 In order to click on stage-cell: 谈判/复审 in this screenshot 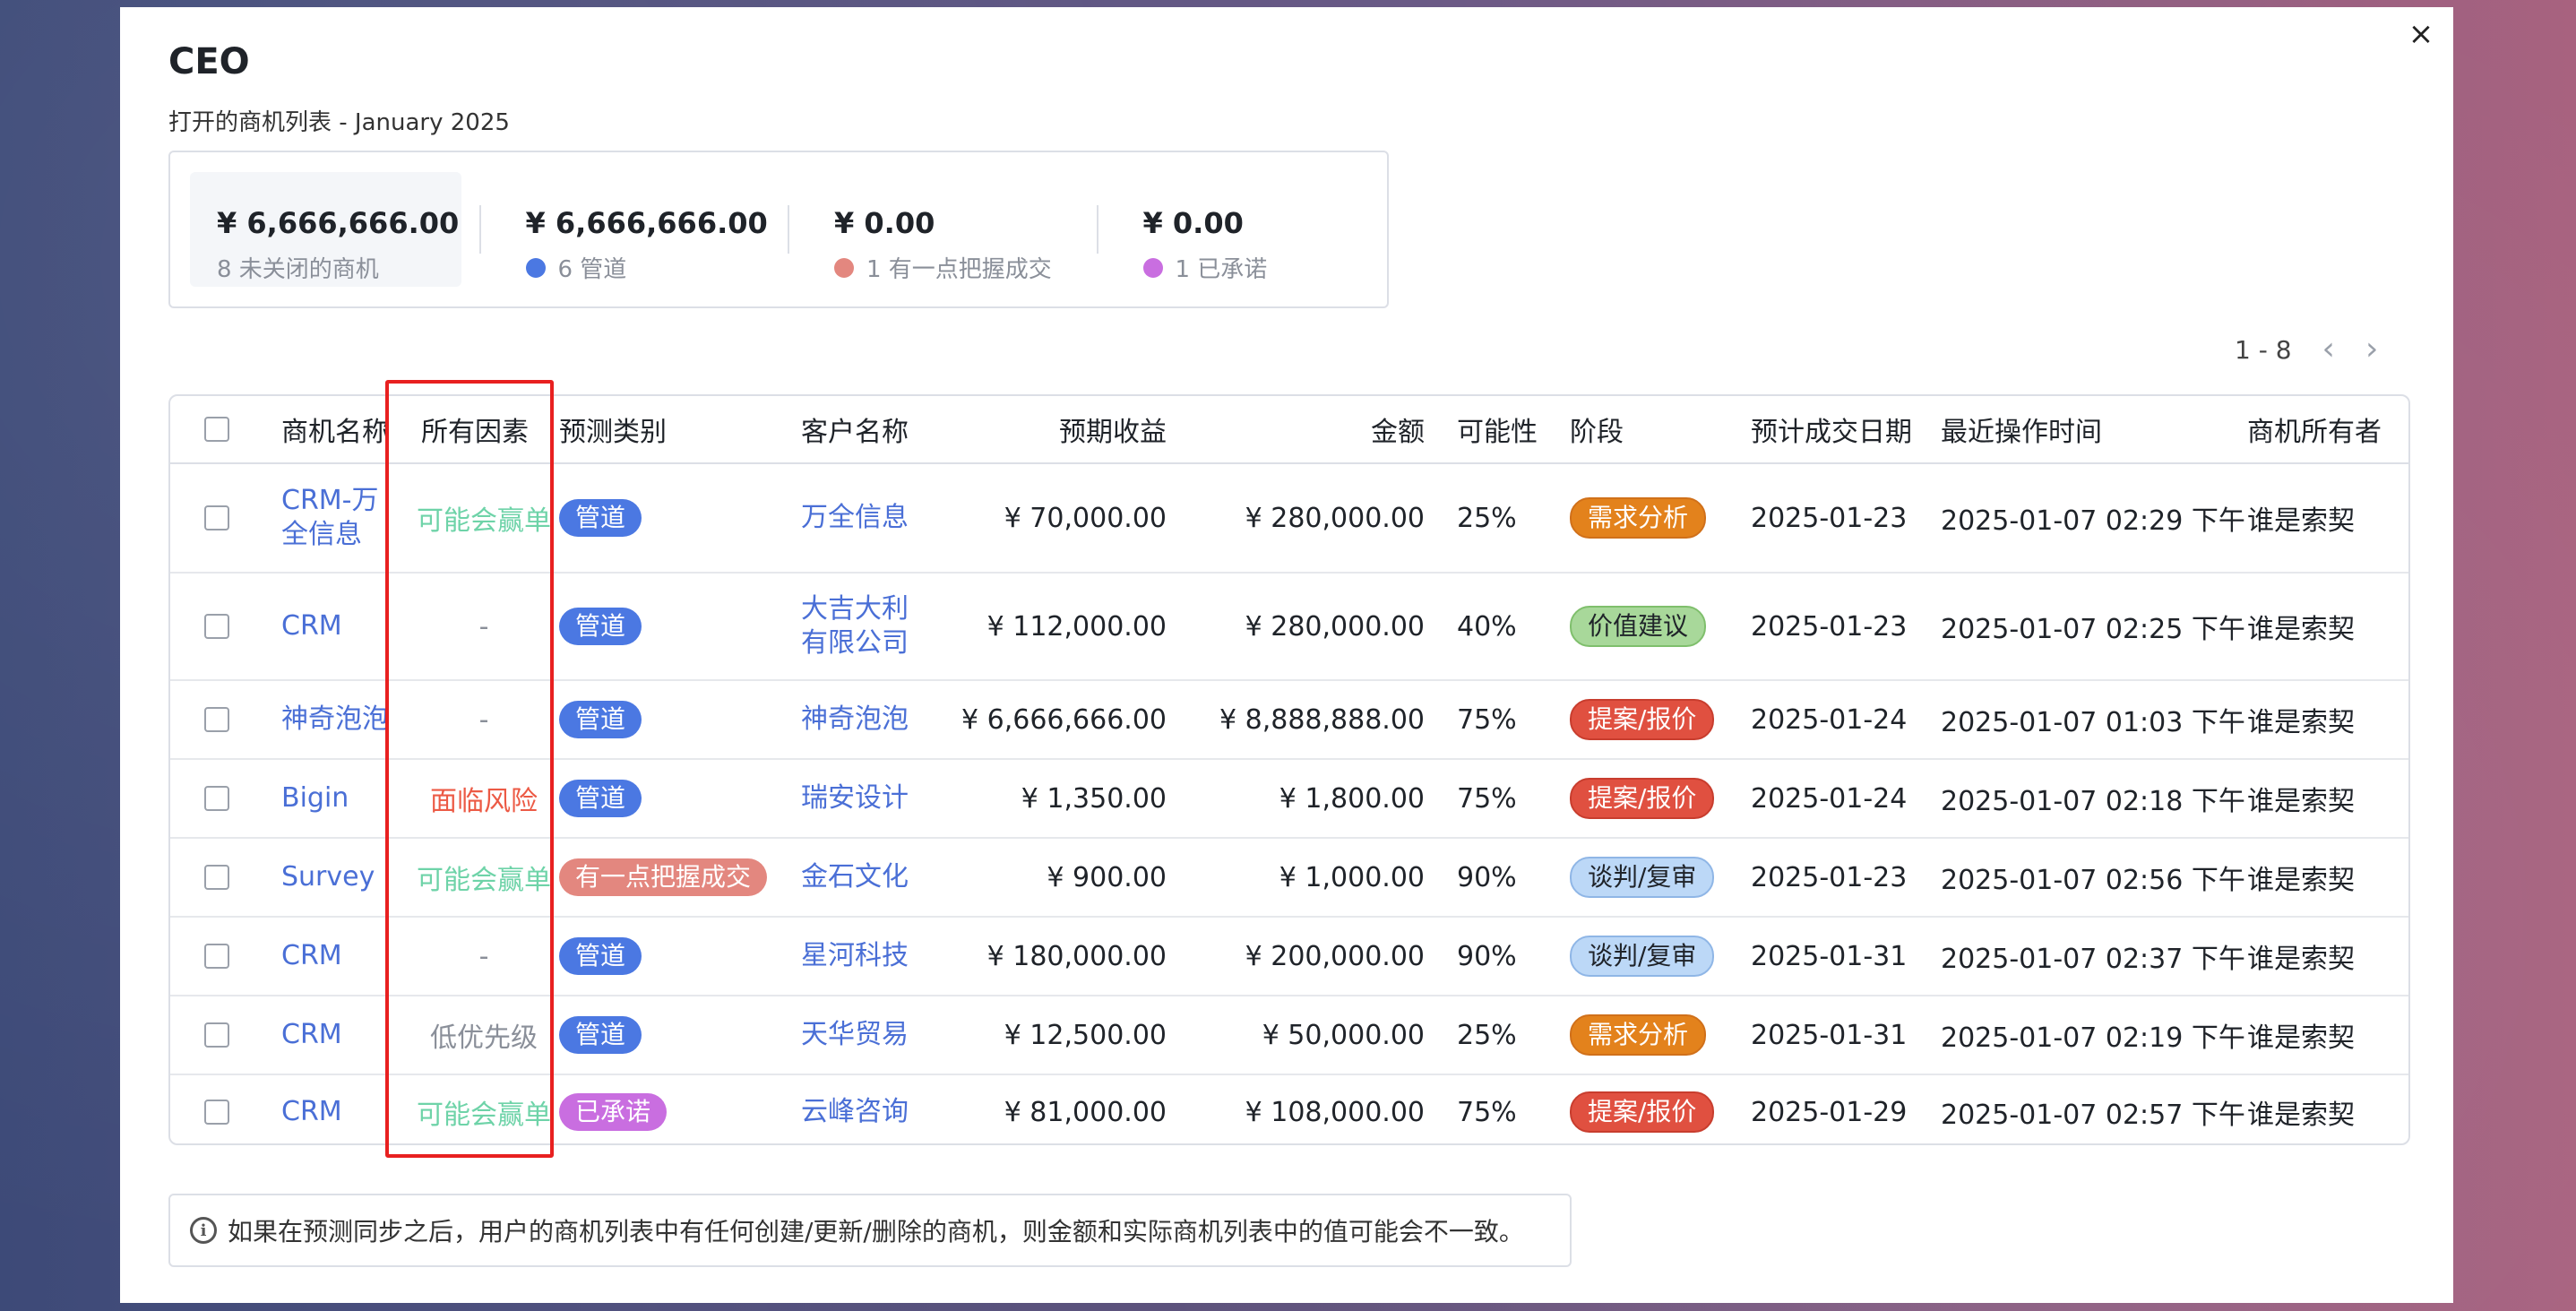, I will do `click(1643, 956)`.